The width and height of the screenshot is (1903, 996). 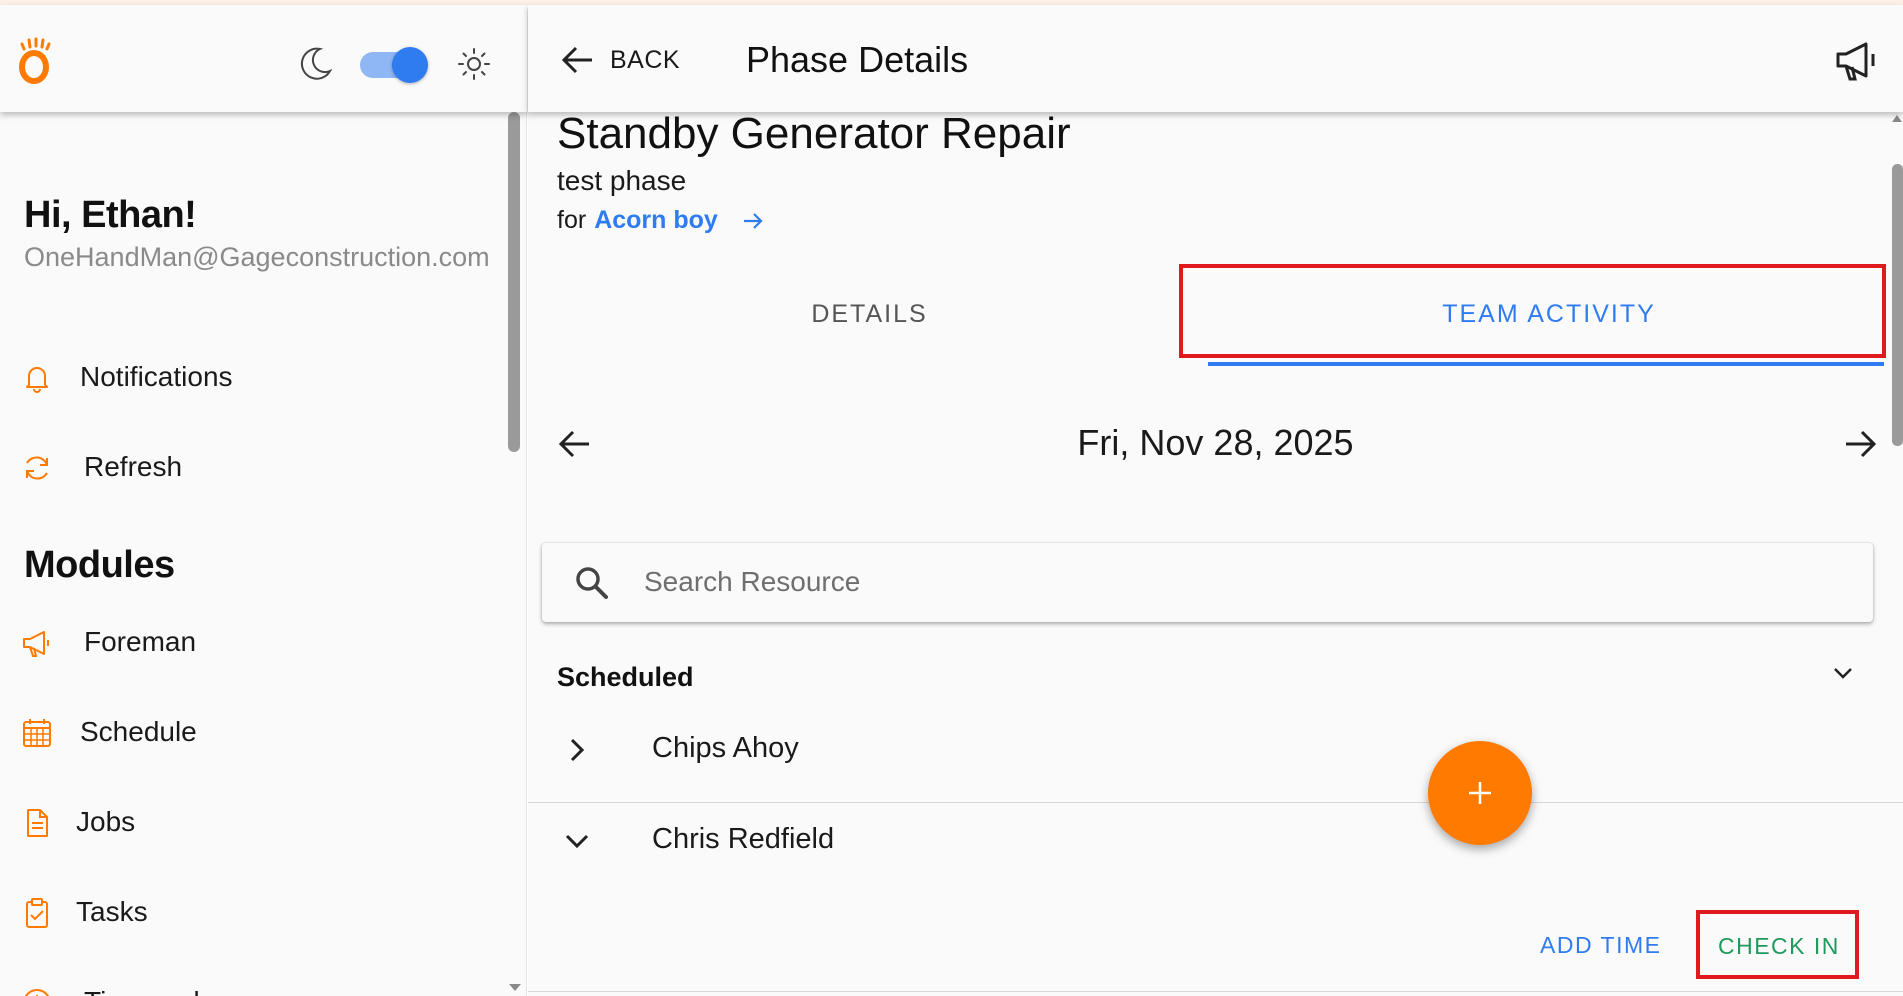 I want to click on selected-date: Fri, Nov 28, 2025, so click(x=1215, y=442).